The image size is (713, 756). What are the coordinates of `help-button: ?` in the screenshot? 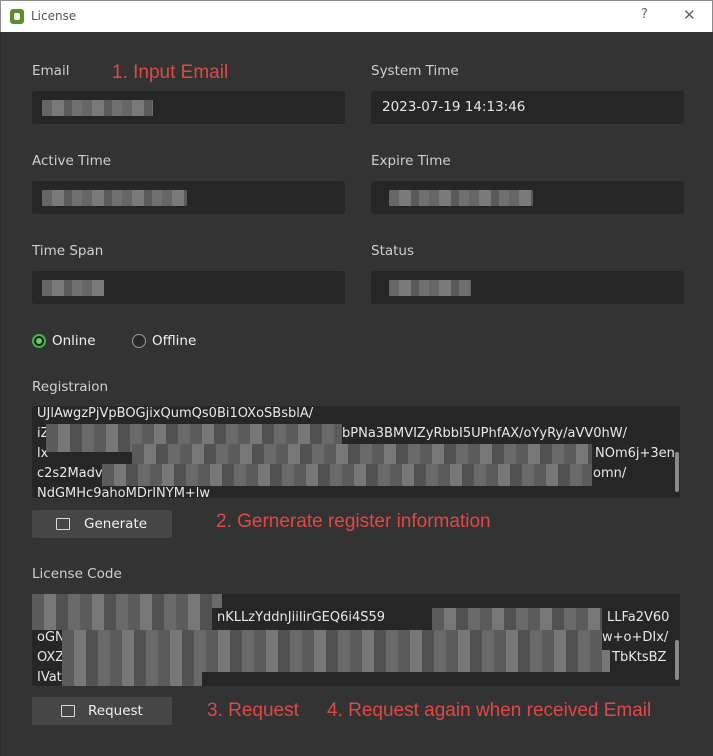 It's located at (644, 14).